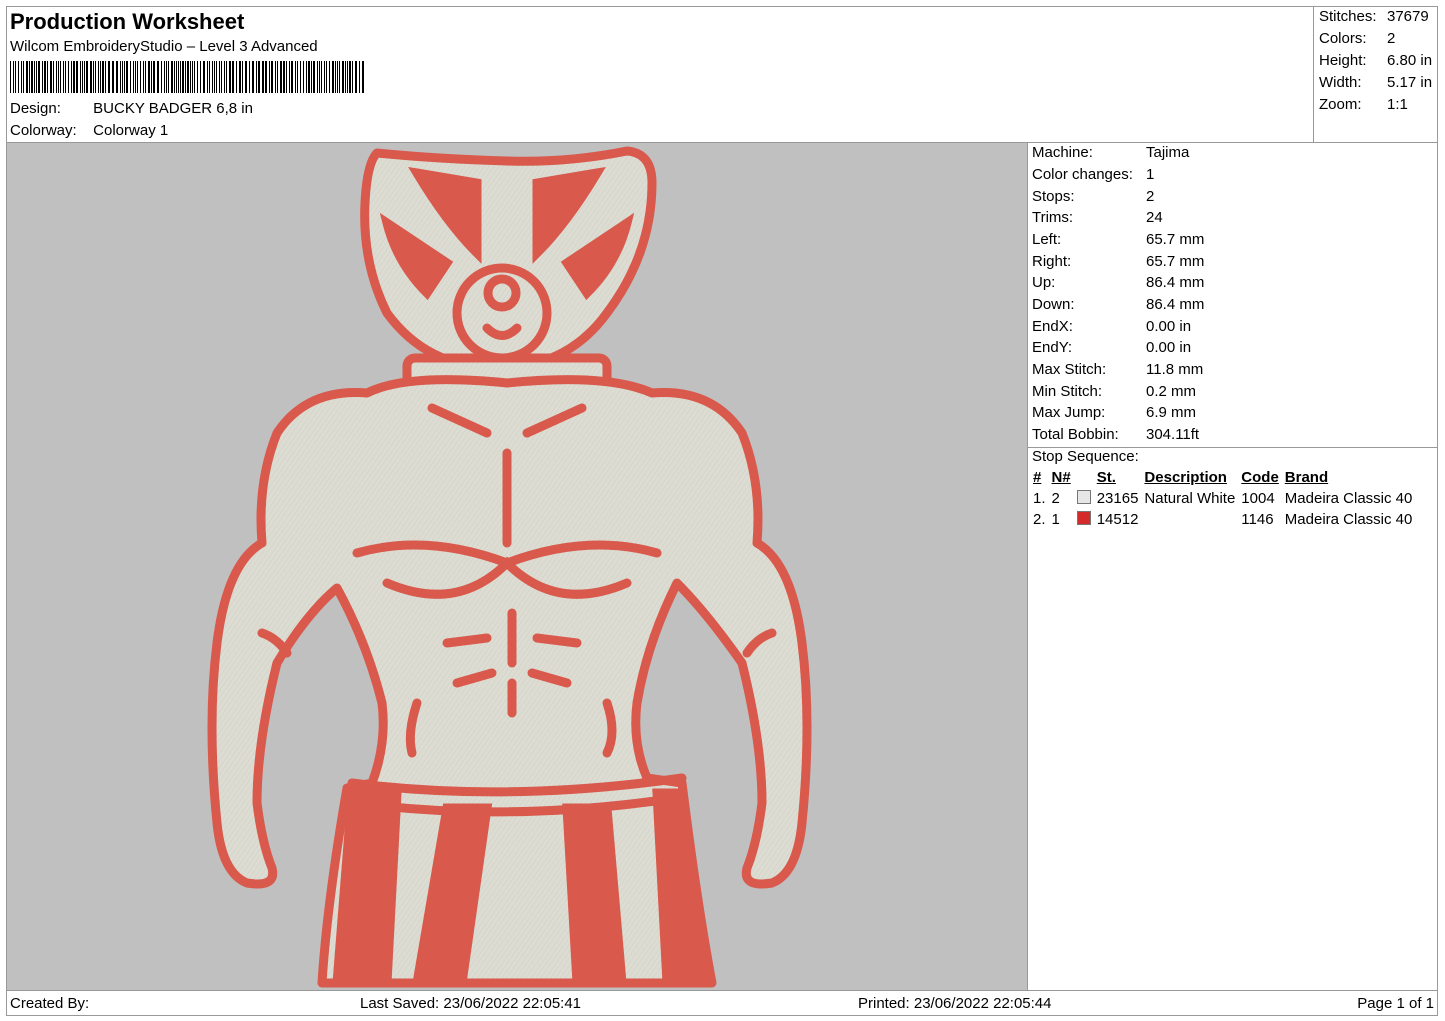  Describe the element at coordinates (1052, 347) in the screenshot. I see `info-label: EndY:` at that location.